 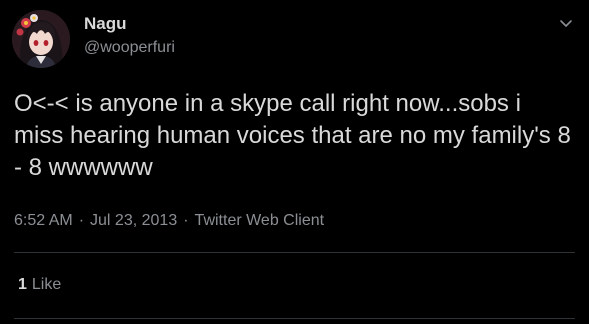 What do you see at coordinates (260, 220) in the screenshot?
I see `tweet-client-link: Twitter Web Client` at bounding box center [260, 220].